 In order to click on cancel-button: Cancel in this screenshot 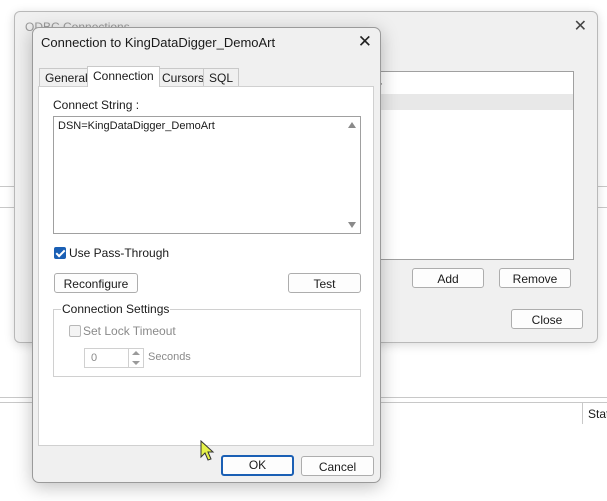, I will do `click(337, 466)`.